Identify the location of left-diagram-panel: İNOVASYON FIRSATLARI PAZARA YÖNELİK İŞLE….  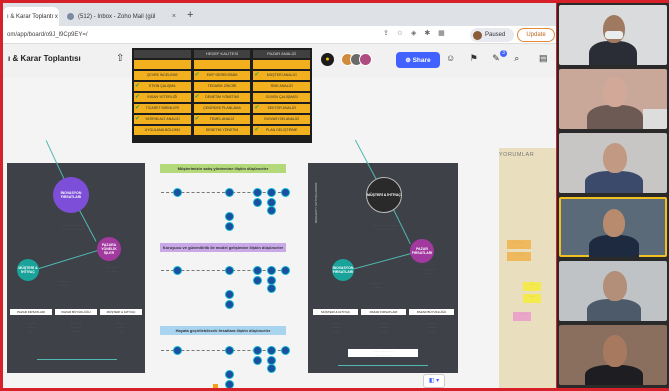
(76, 256).